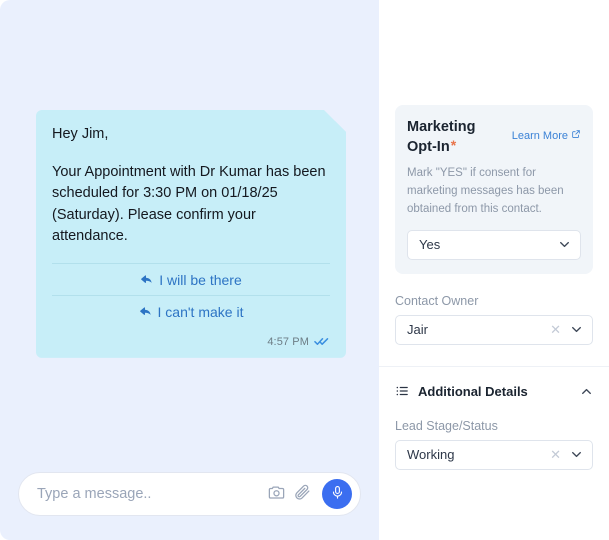 Image resolution: width=609 pixels, height=540 pixels. I want to click on camera-button, so click(276, 494).